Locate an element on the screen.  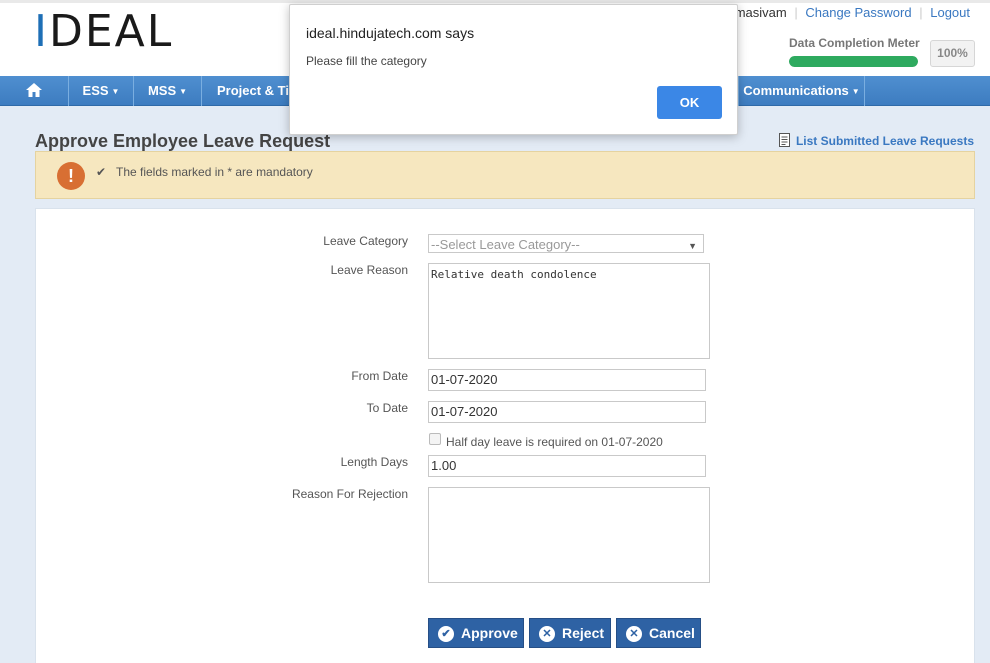
home-icon is located at coordinates (34, 90).